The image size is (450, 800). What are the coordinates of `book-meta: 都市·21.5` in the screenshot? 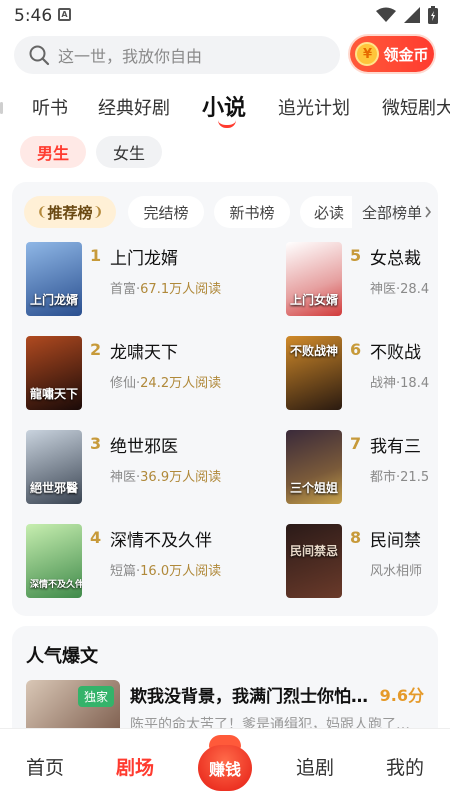 It's located at (400, 477).